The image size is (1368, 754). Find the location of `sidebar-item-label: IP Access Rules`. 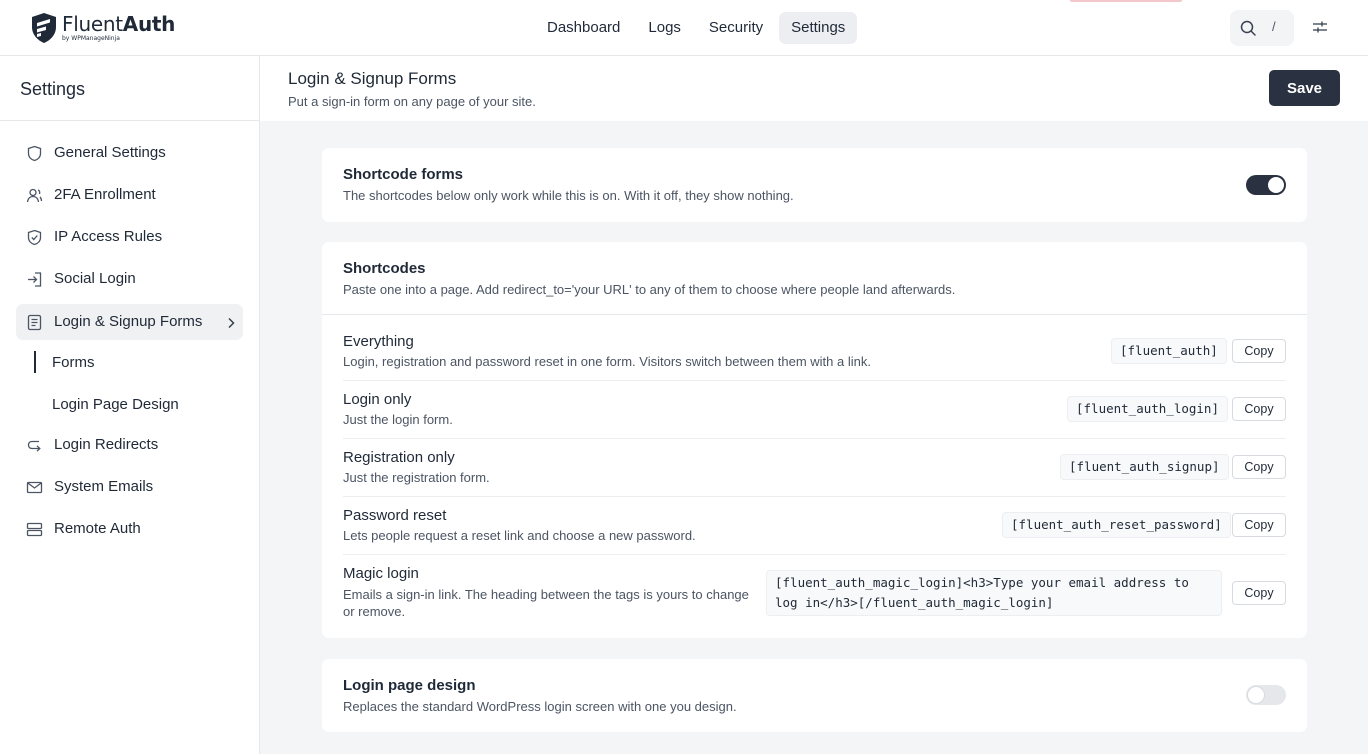

sidebar-item-label: IP Access Rules is located at coordinates (108, 236).